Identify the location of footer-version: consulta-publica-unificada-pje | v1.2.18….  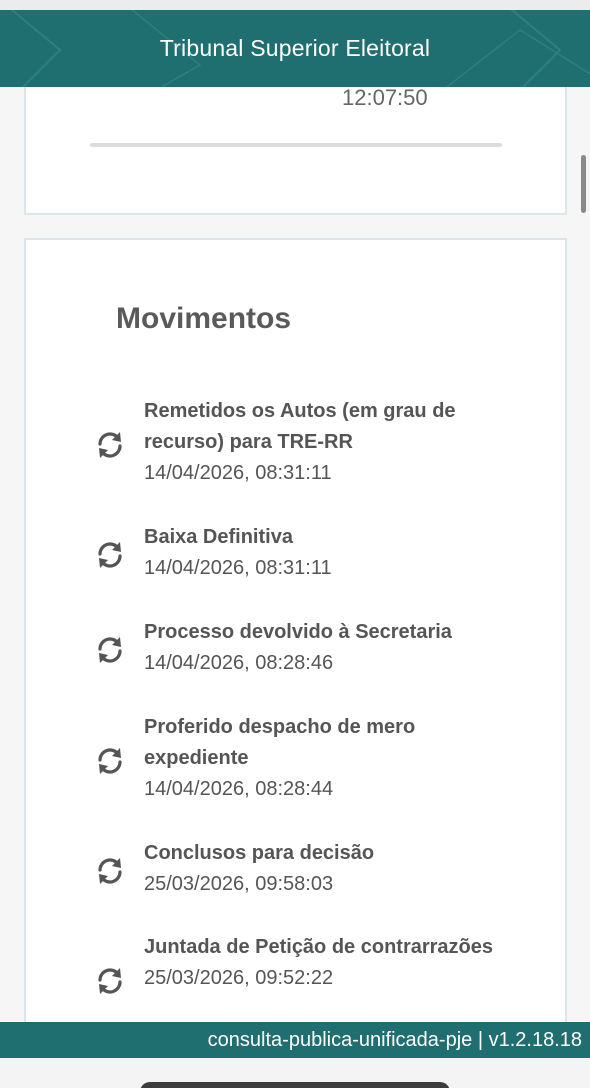
(295, 1040).